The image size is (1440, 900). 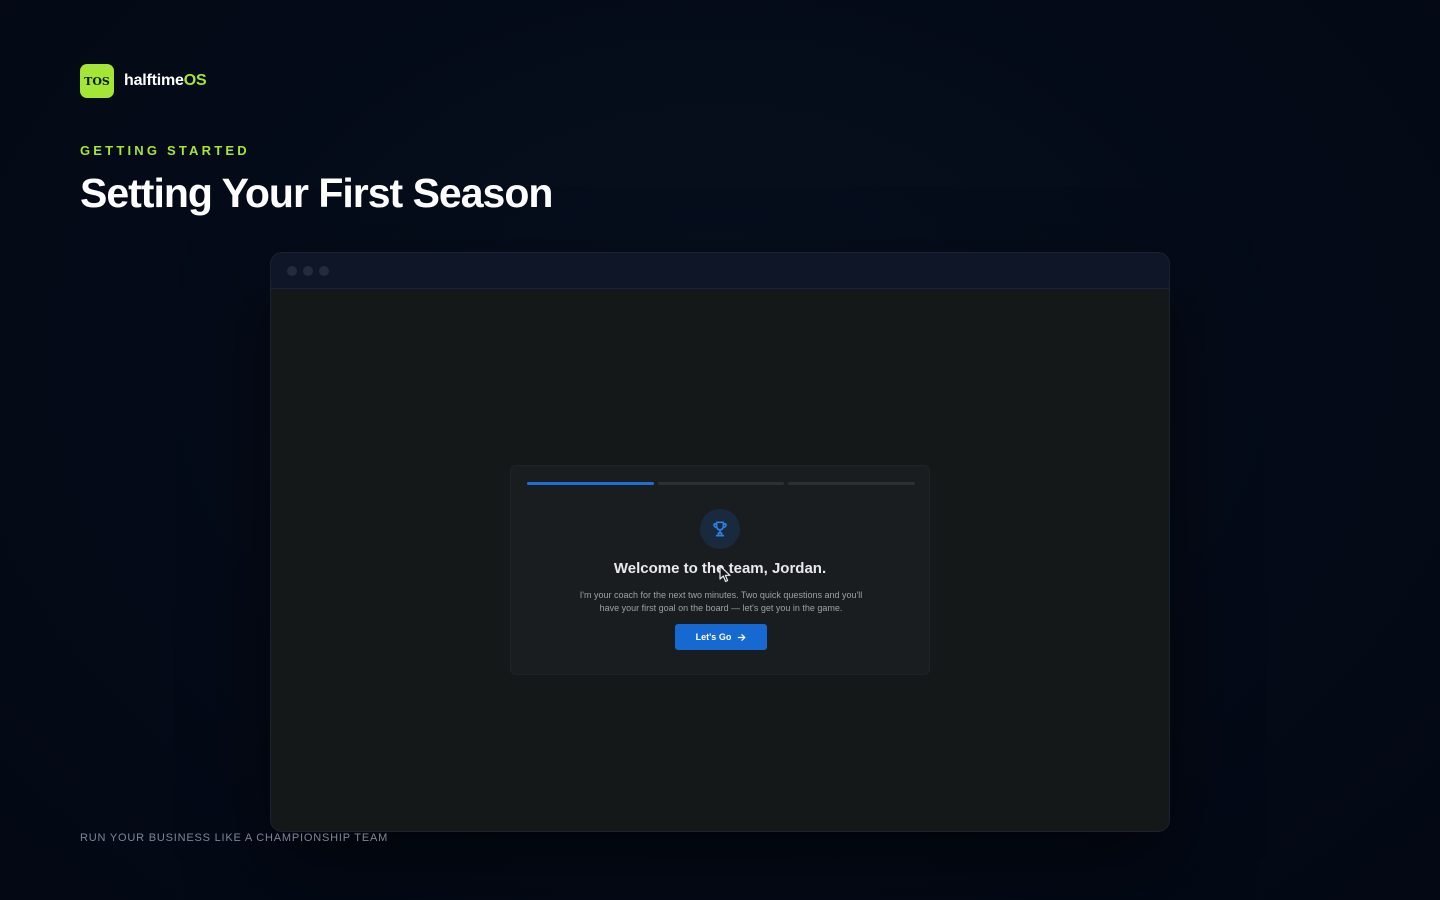 I want to click on brand-name-accent: OS, so click(x=195, y=80).